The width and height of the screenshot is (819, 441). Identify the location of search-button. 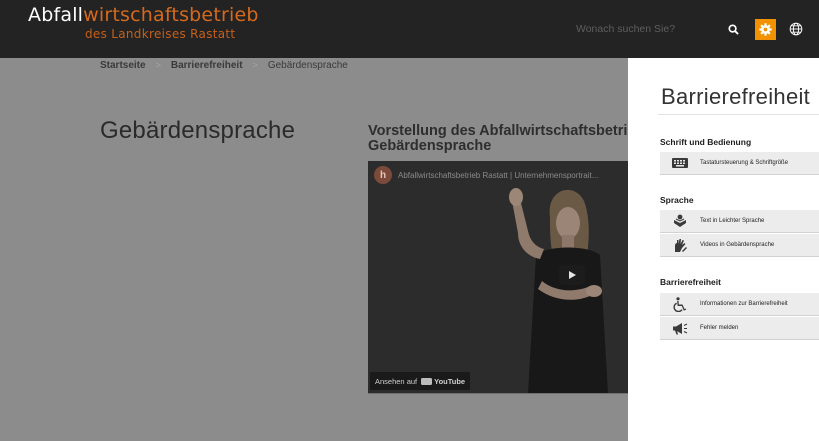
(733, 29).